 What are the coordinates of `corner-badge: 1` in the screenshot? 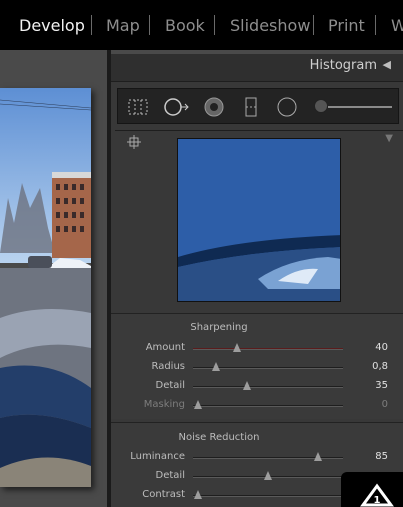 It's located at (372, 489).